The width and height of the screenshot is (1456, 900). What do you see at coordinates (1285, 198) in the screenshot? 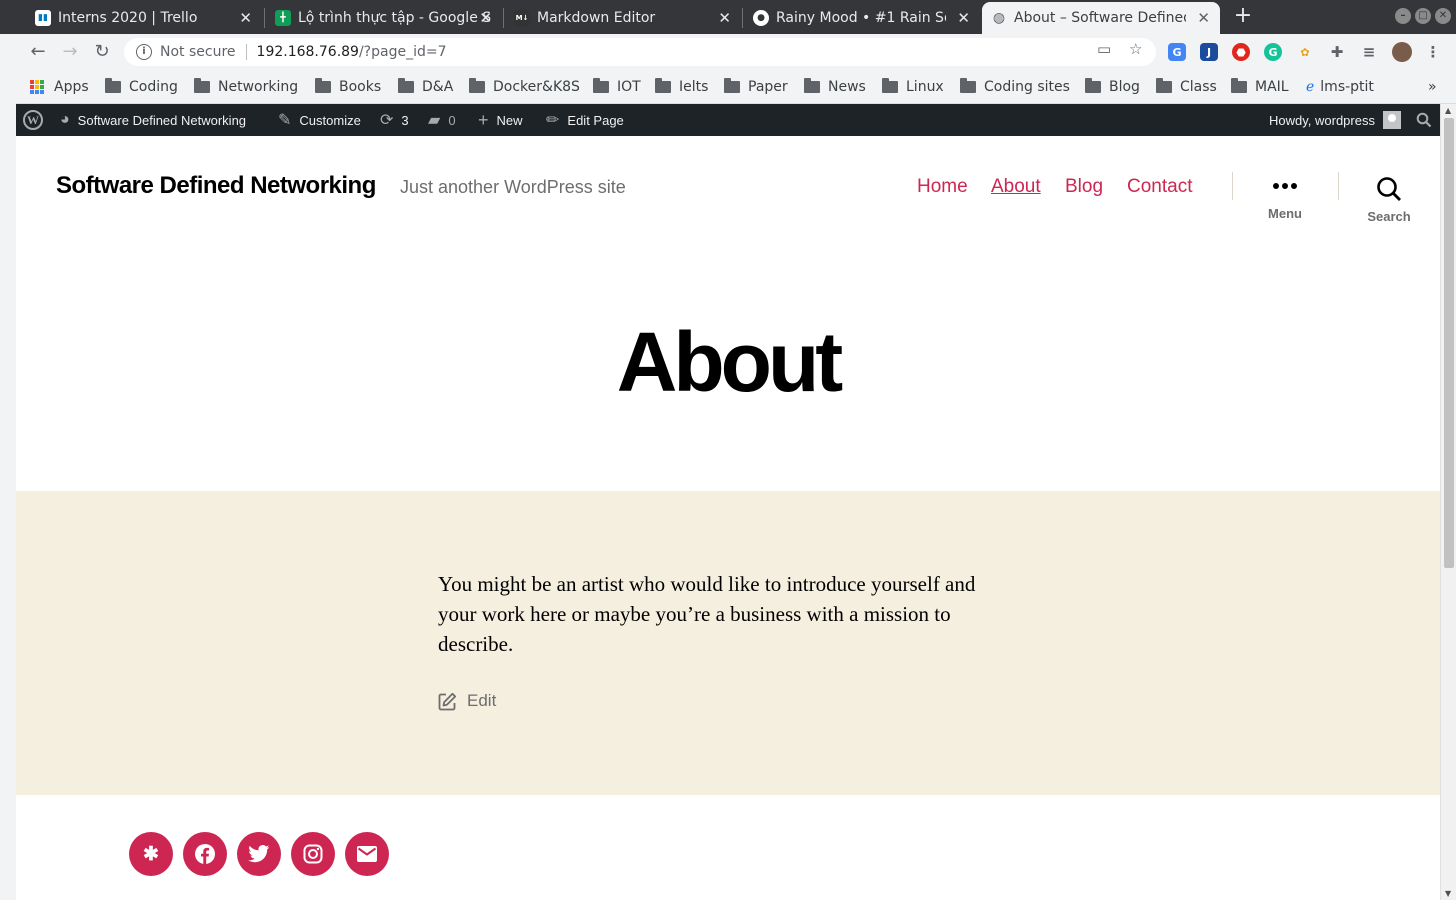
I see `menu-toggle-button: Menu` at bounding box center [1285, 198].